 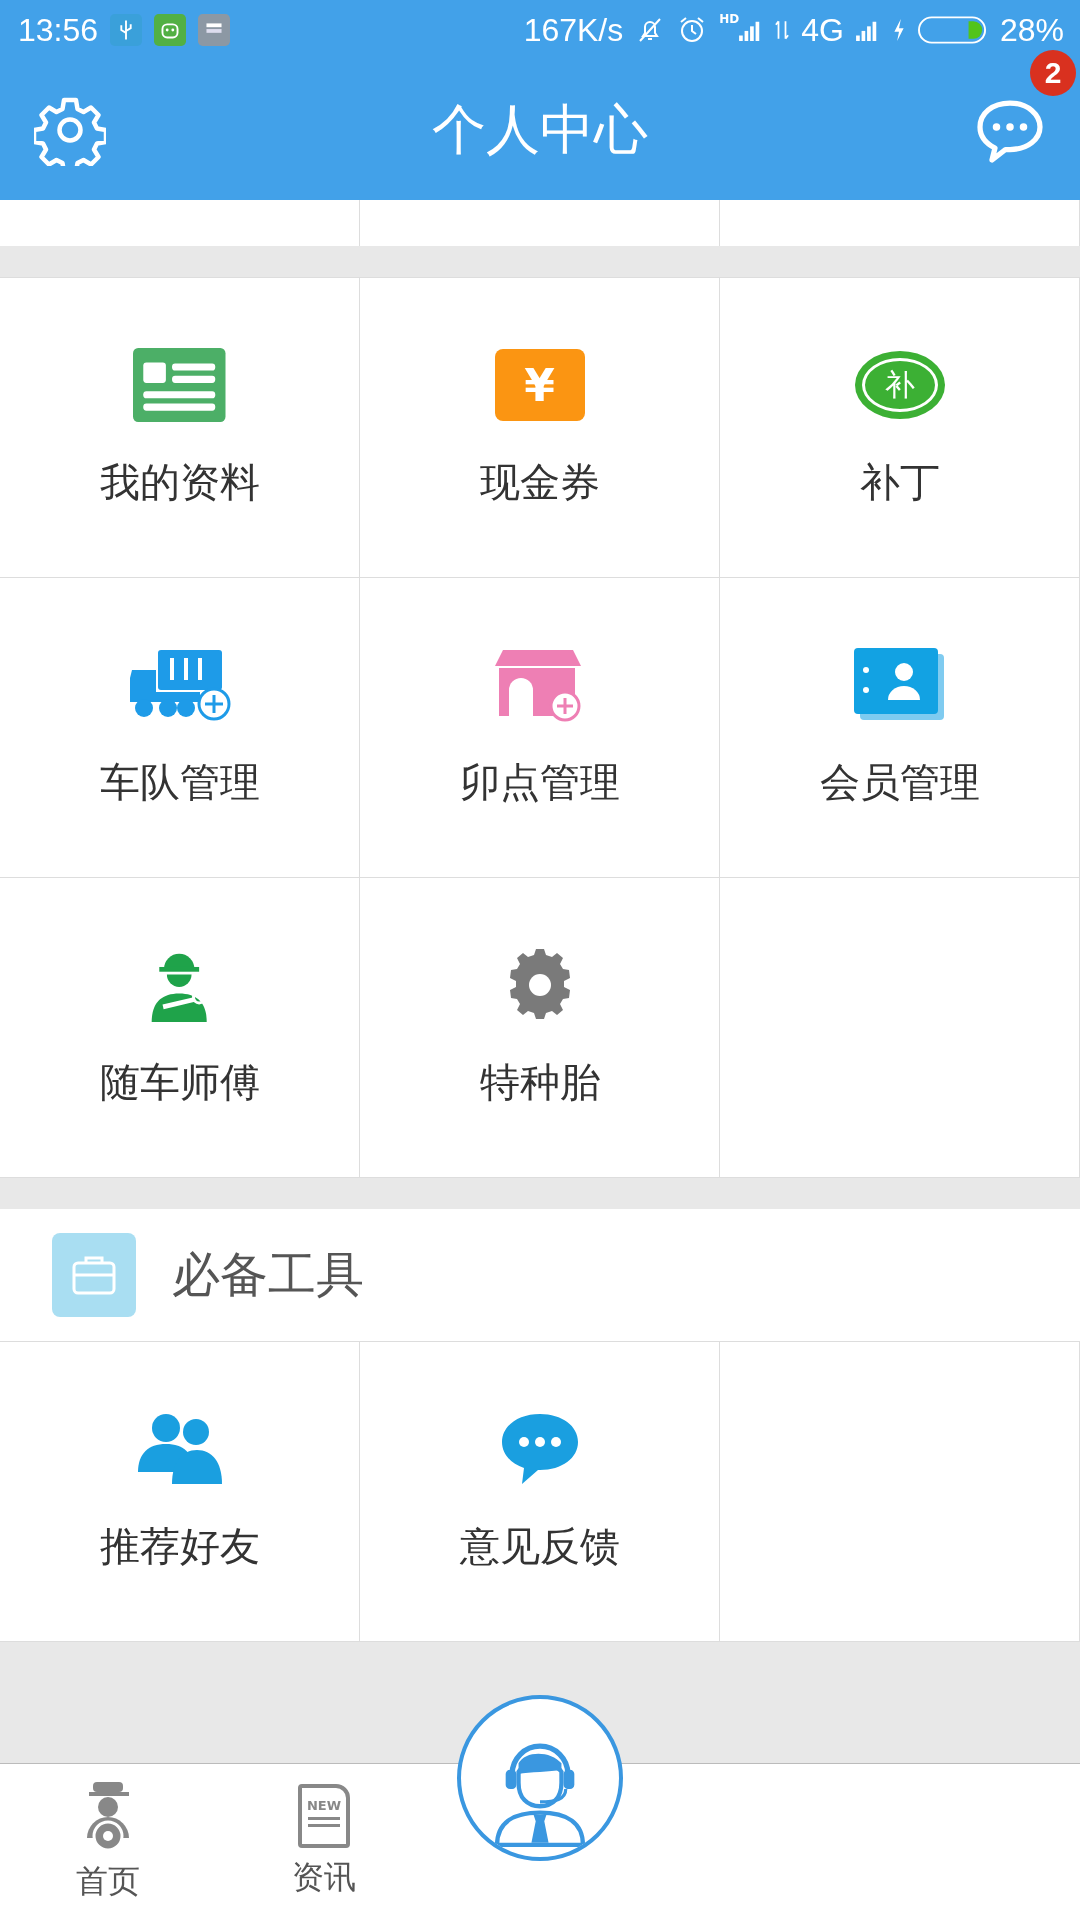 I want to click on friends-icon, so click(x=179, y=1449).